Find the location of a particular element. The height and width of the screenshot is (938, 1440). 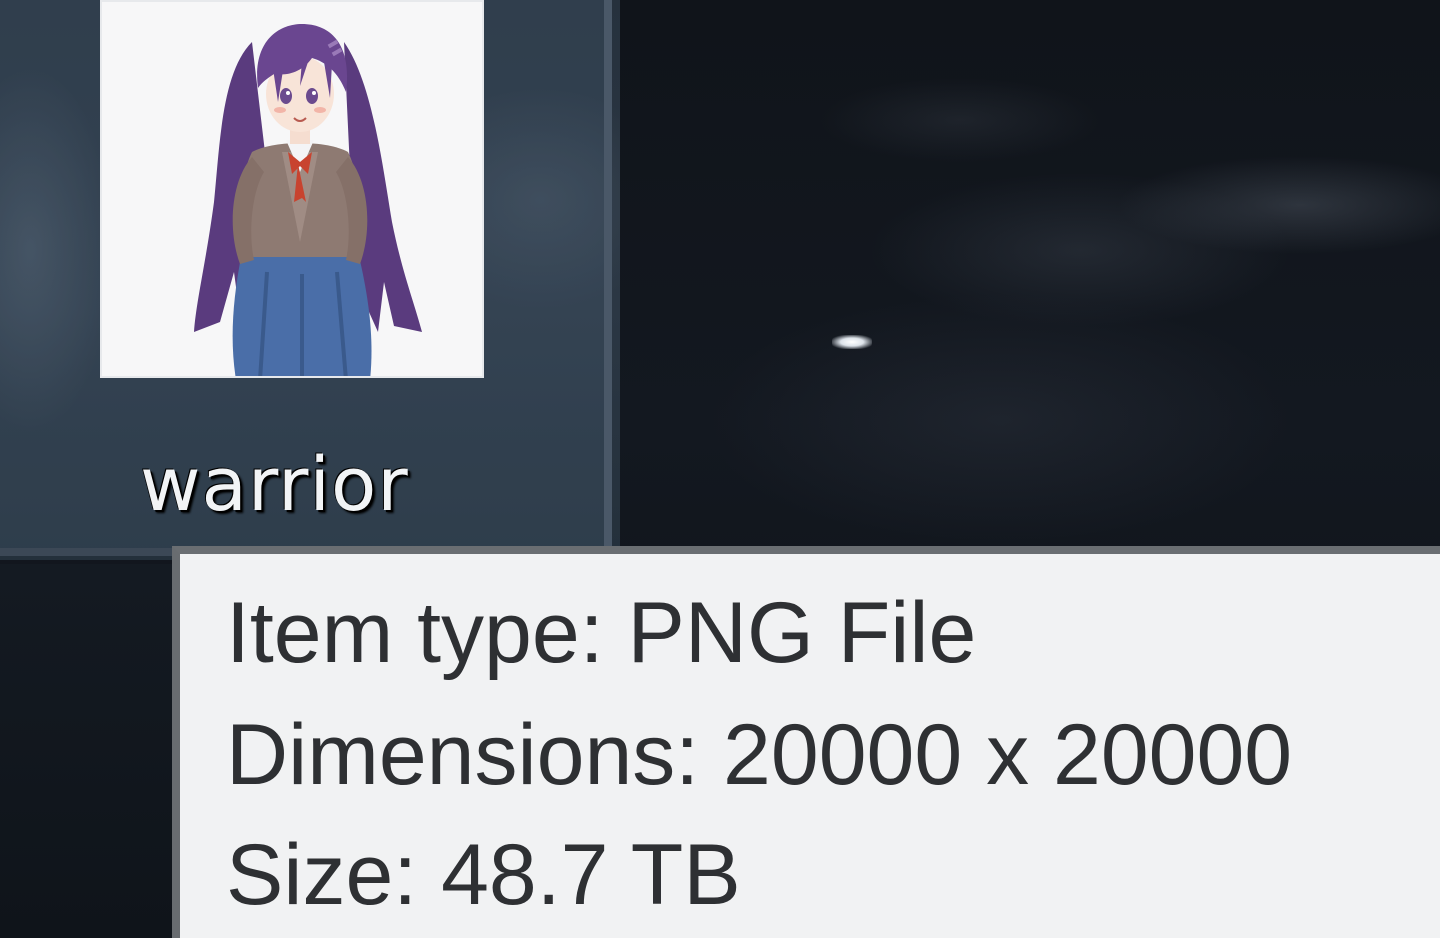

desktop-empty-area is located at coordinates (86, 751).